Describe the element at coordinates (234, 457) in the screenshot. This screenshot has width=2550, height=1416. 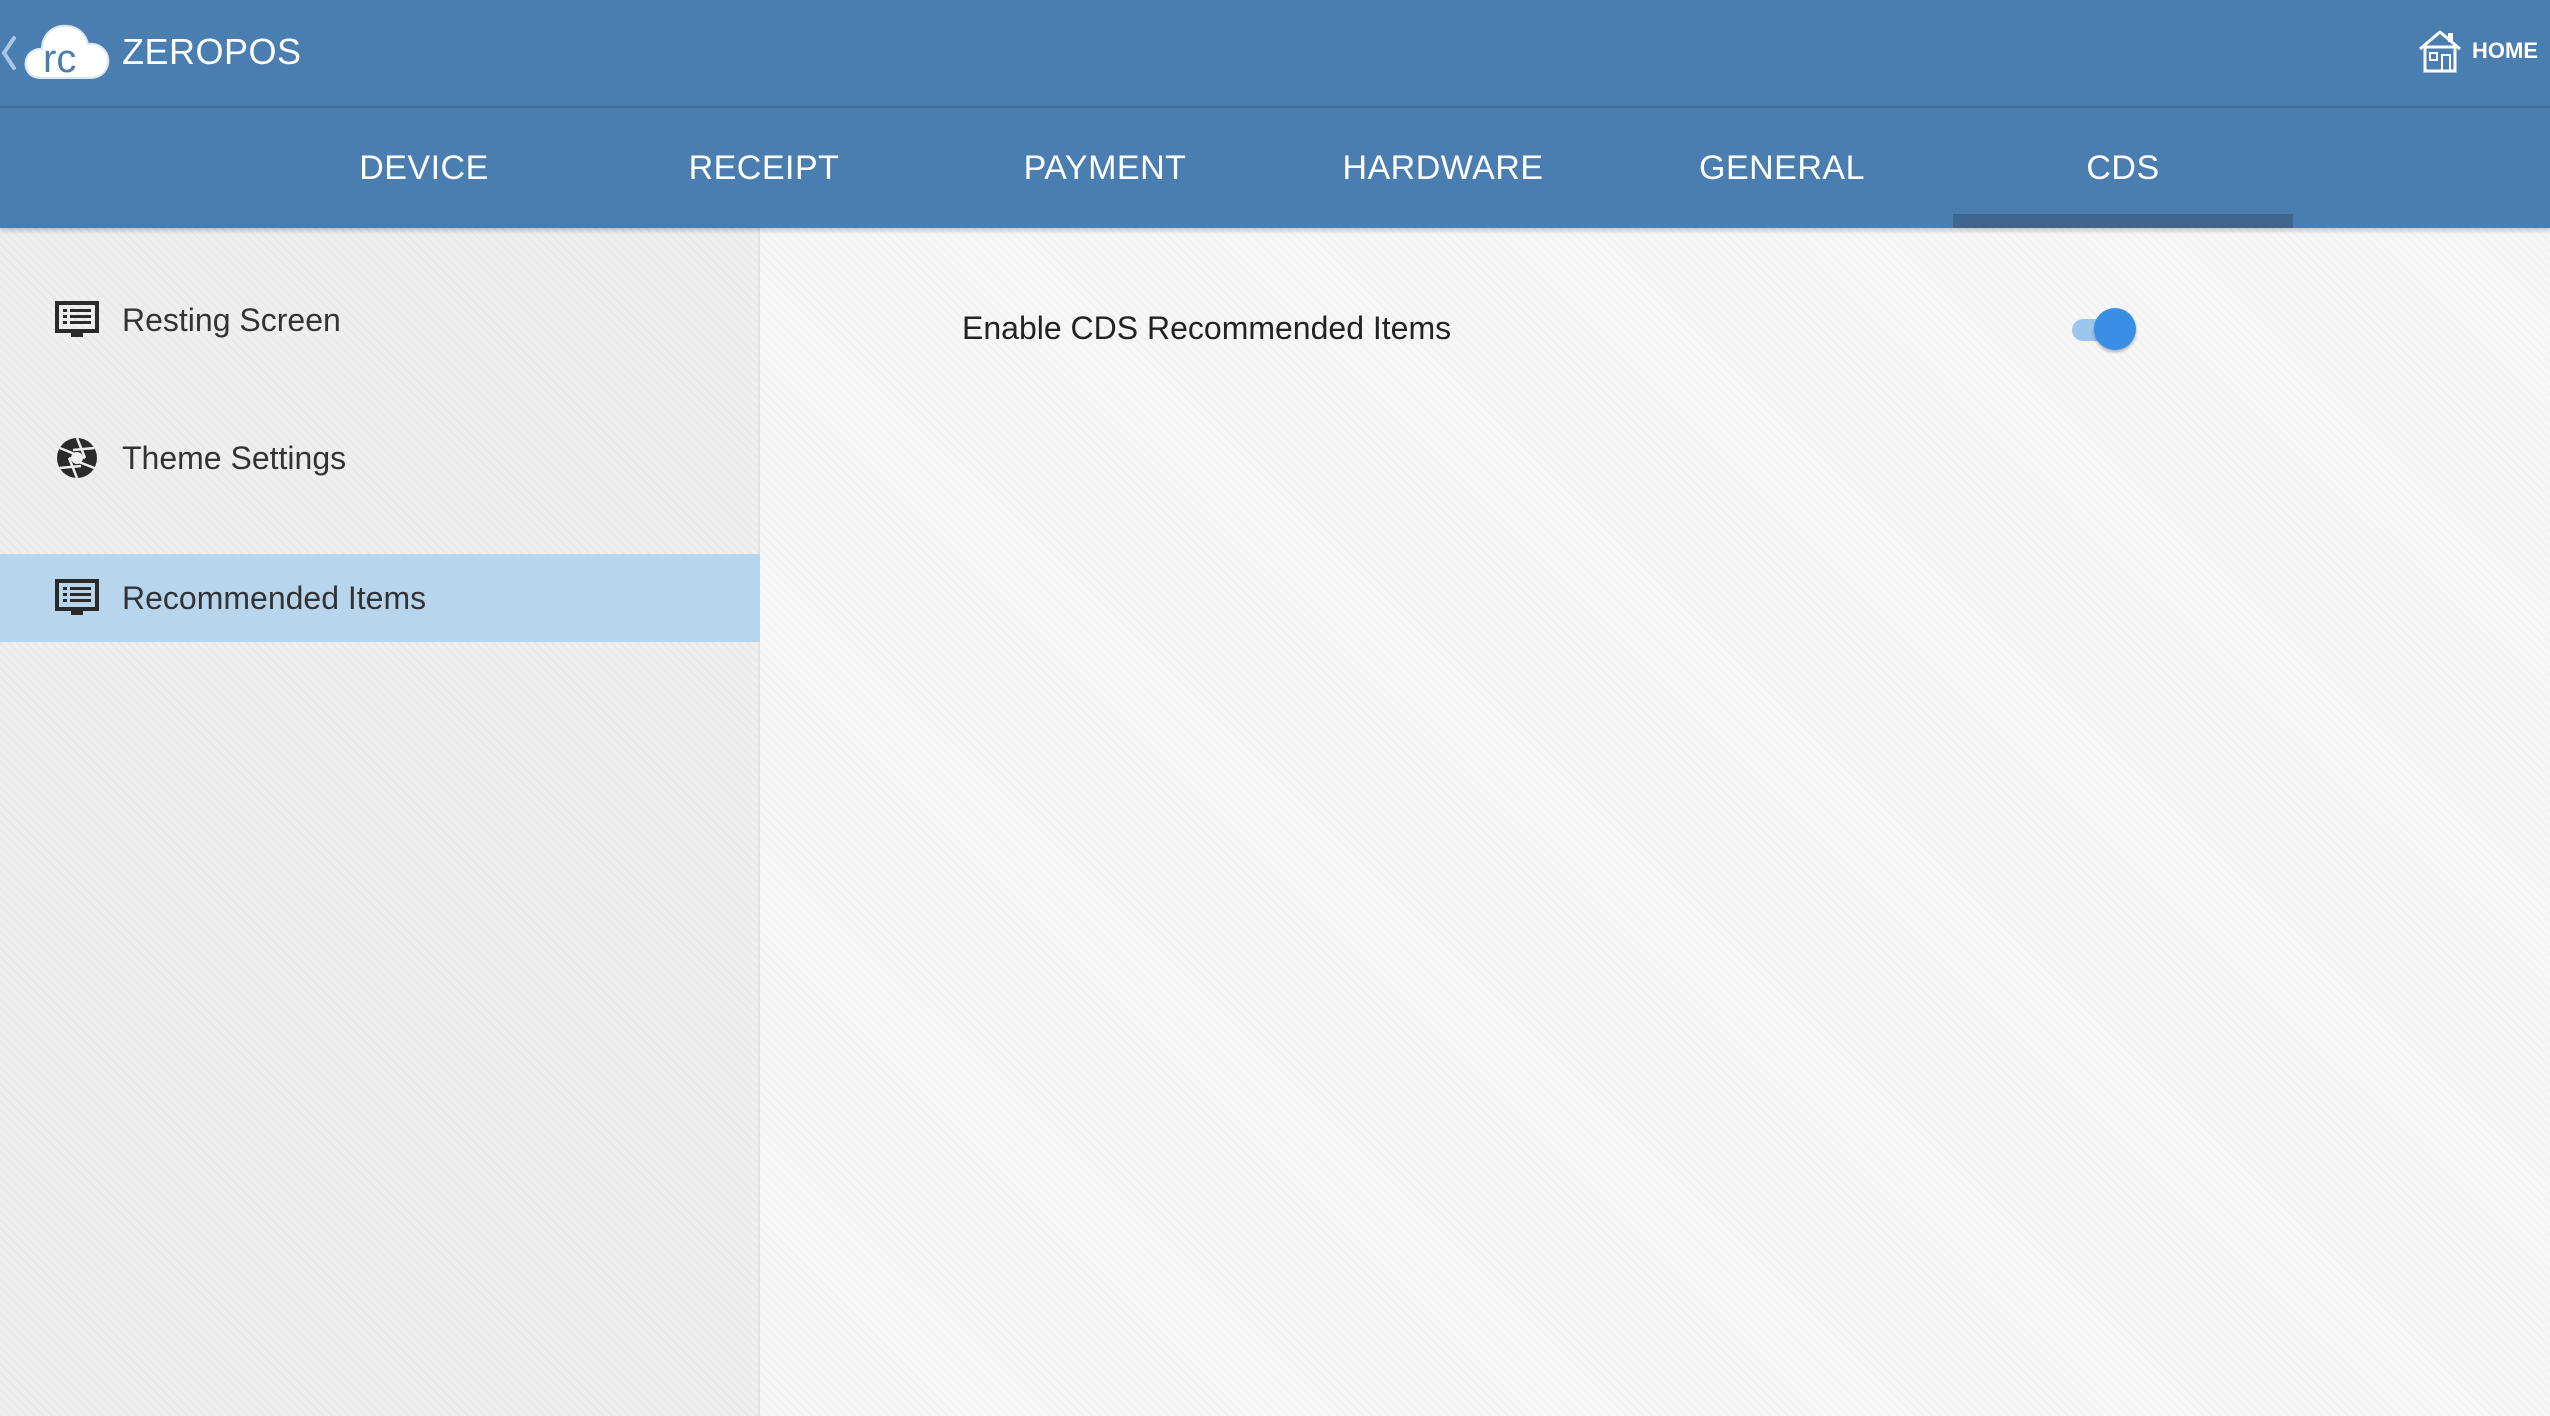
I see `sidebar-item-label: Theme Settings` at that location.